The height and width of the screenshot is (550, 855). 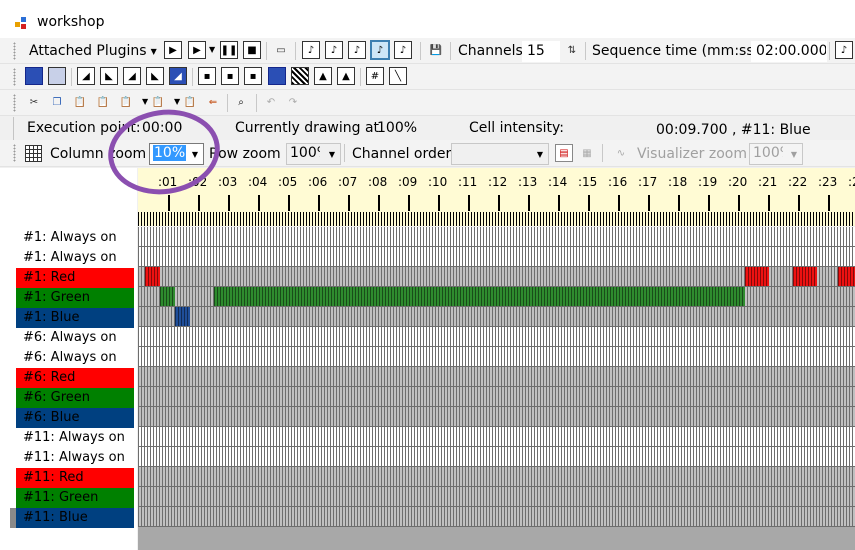 I want to click on insert-icon: 📋, so click(x=158, y=102).